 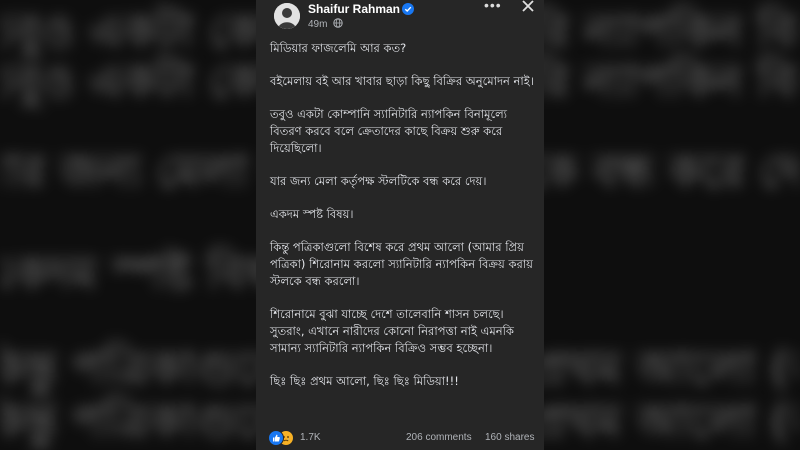 I want to click on verified-badge-icon, so click(x=408, y=9).